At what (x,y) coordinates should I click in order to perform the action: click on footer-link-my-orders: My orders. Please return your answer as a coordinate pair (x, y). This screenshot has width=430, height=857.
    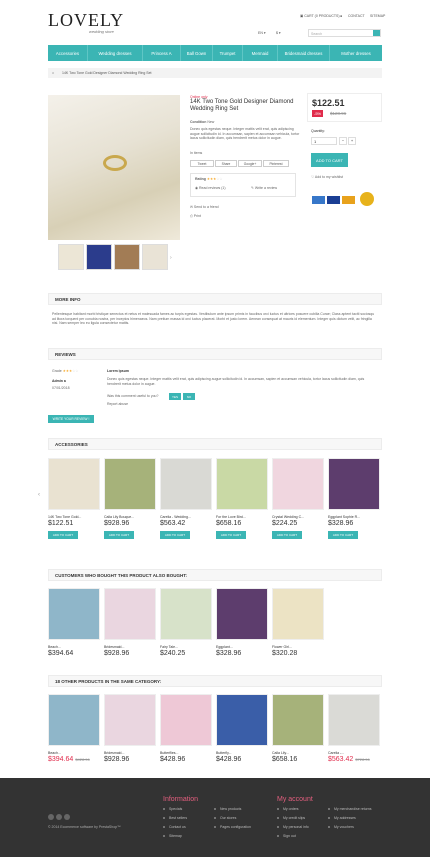
    Looking at the image, I should click on (293, 809).